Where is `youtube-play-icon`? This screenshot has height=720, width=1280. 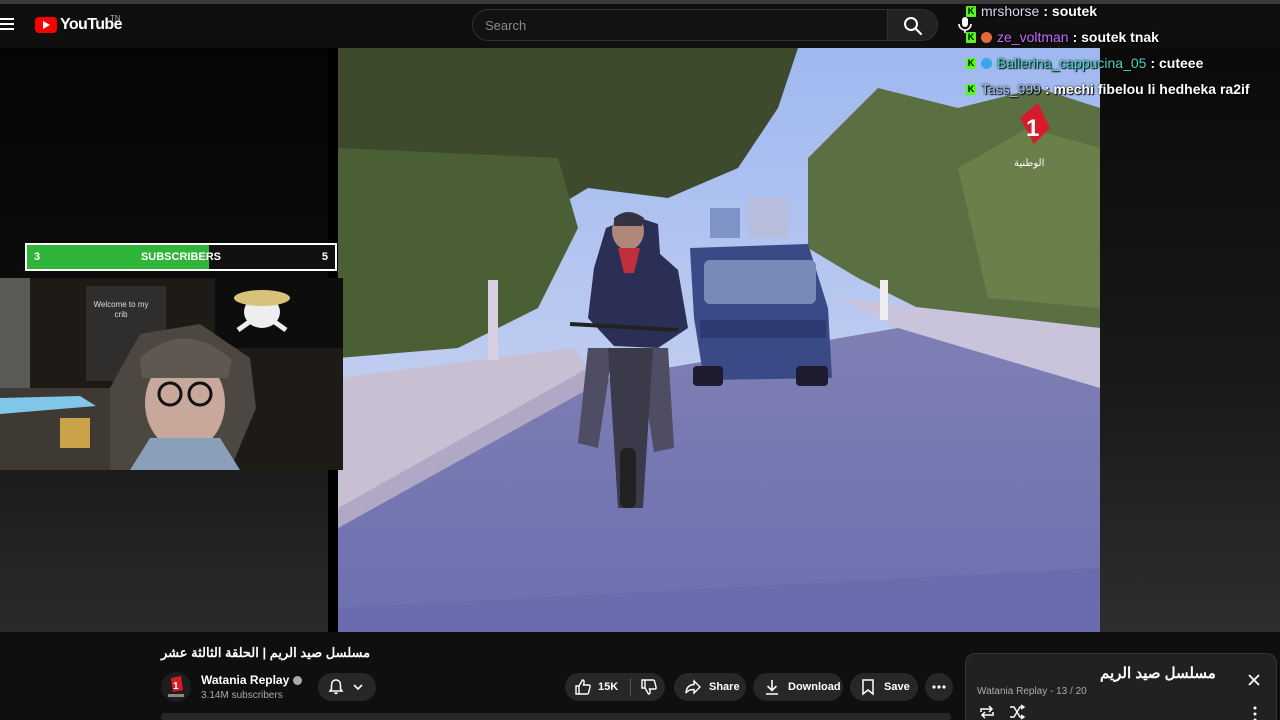
youtube-play-icon is located at coordinates (46, 25).